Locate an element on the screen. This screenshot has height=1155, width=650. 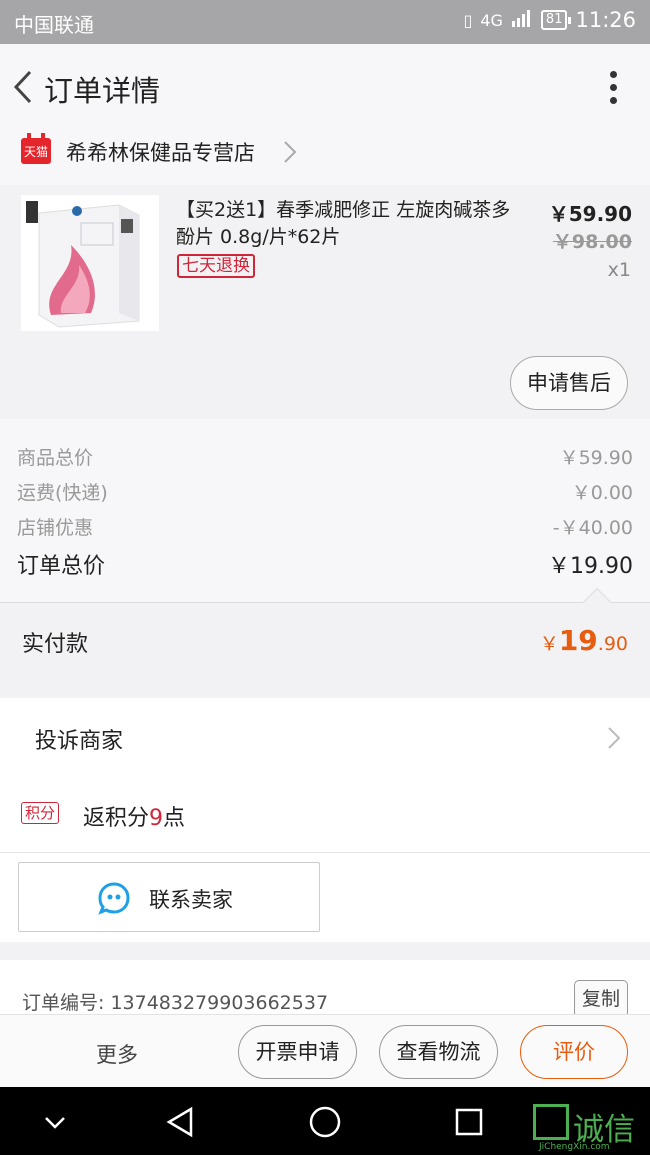
contact-seller-label: 联系卖家 is located at coordinates (191, 900).